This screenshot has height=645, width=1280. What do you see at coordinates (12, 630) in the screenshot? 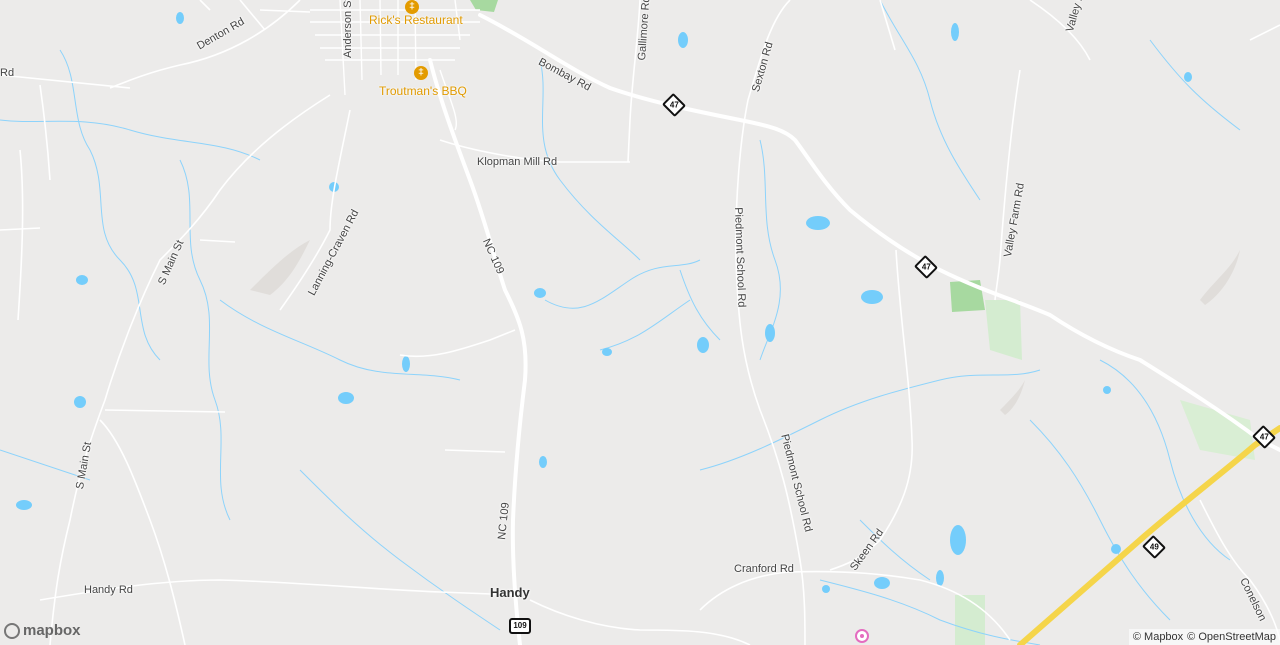
I see `mapbox-mark-icon` at bounding box center [12, 630].